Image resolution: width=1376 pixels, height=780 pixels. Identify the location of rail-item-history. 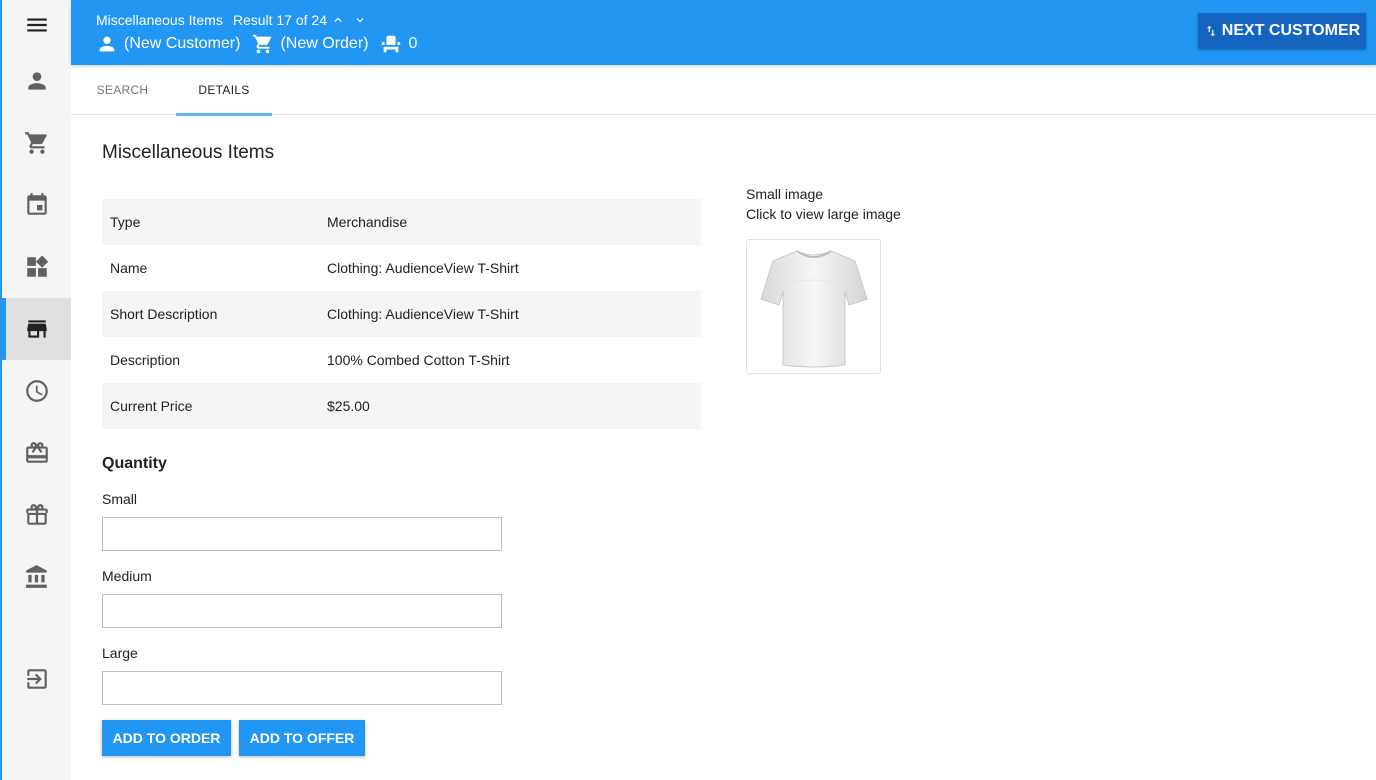
(36, 391).